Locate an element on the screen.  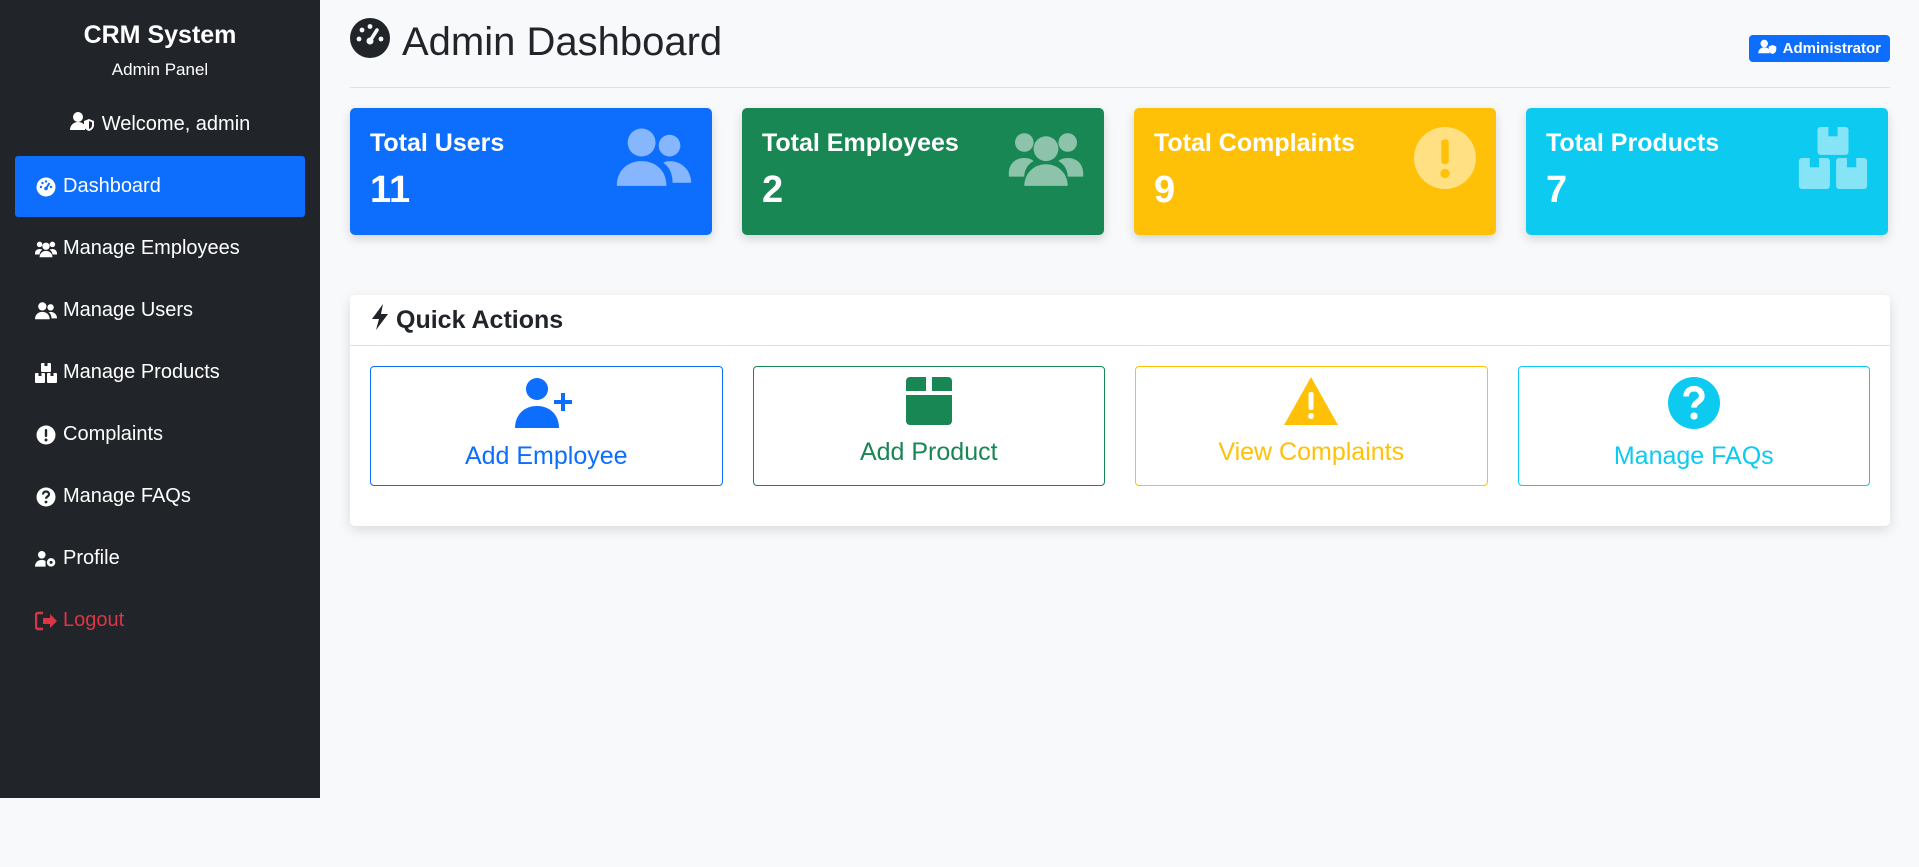
manage-faqs-label: Manage FAQs is located at coordinates (1693, 456).